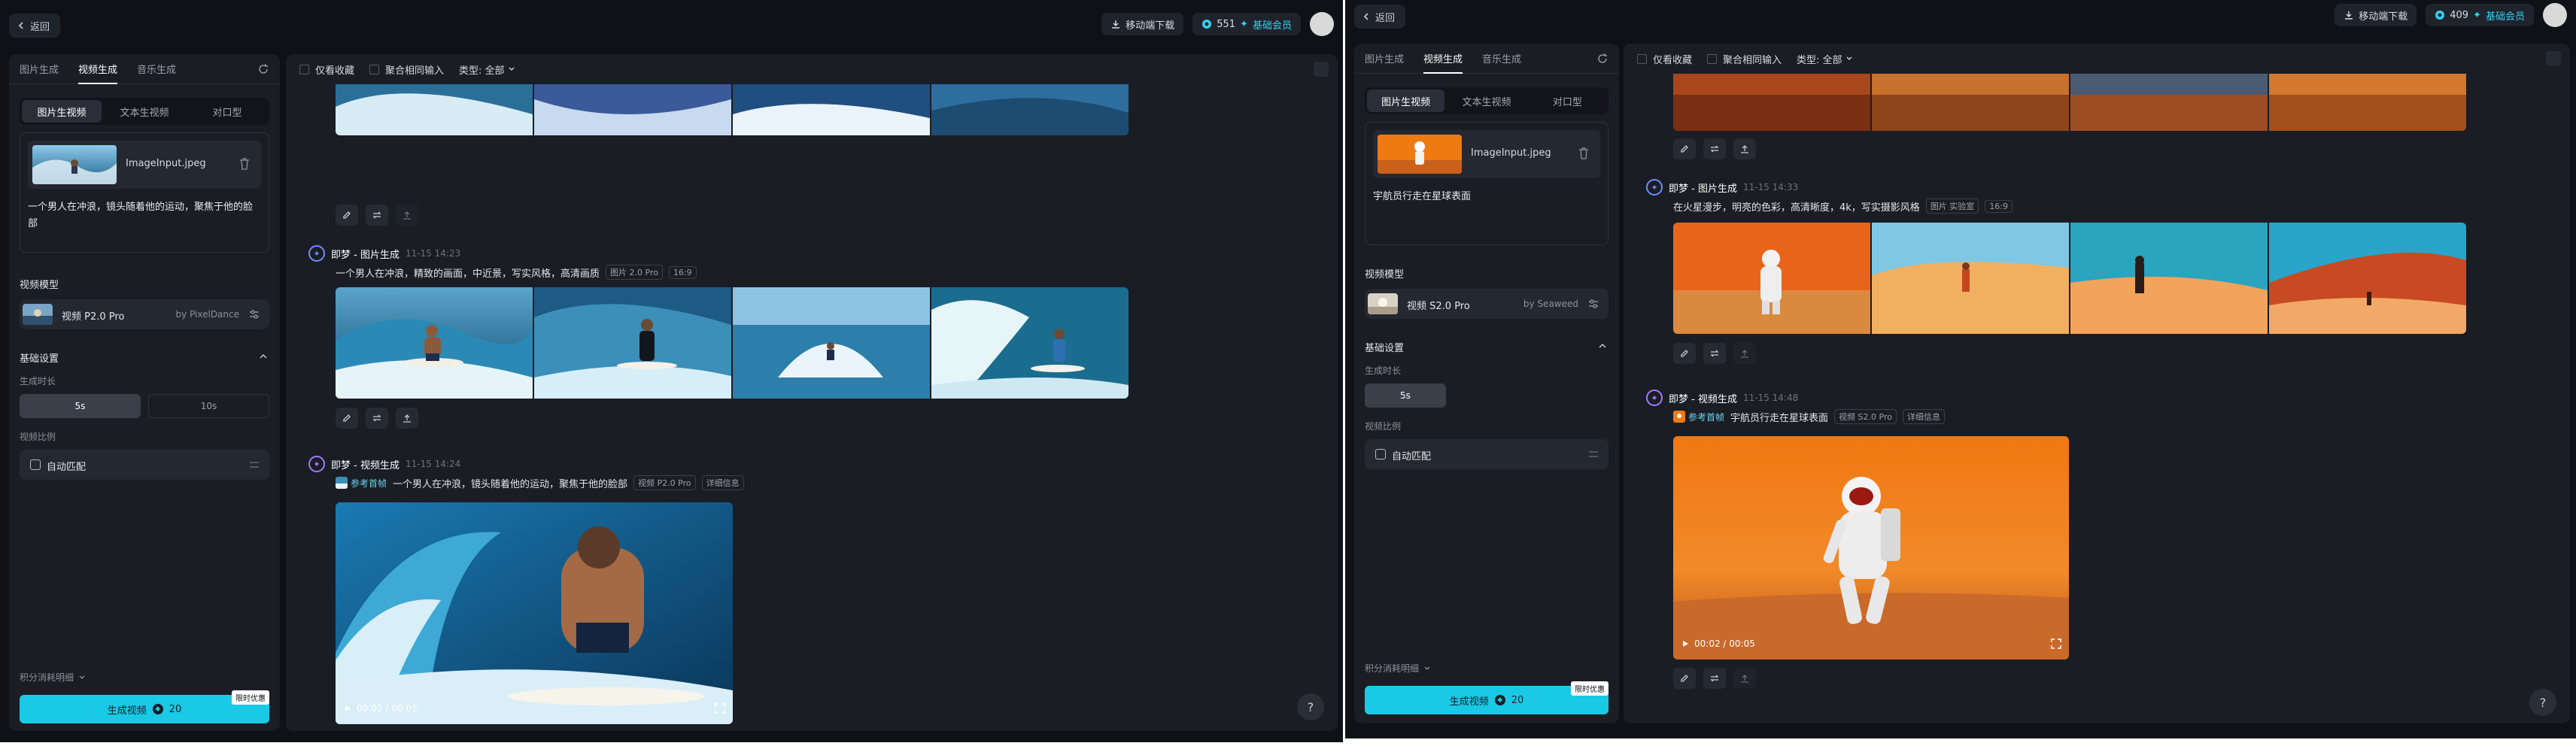 Image resolution: width=2576 pixels, height=752 pixels. Describe the element at coordinates (1796, 206) in the screenshot. I see `prompt-text: 在火星漫步，明亮的色彩，高清晰度，4k，写实摄影风格` at that location.